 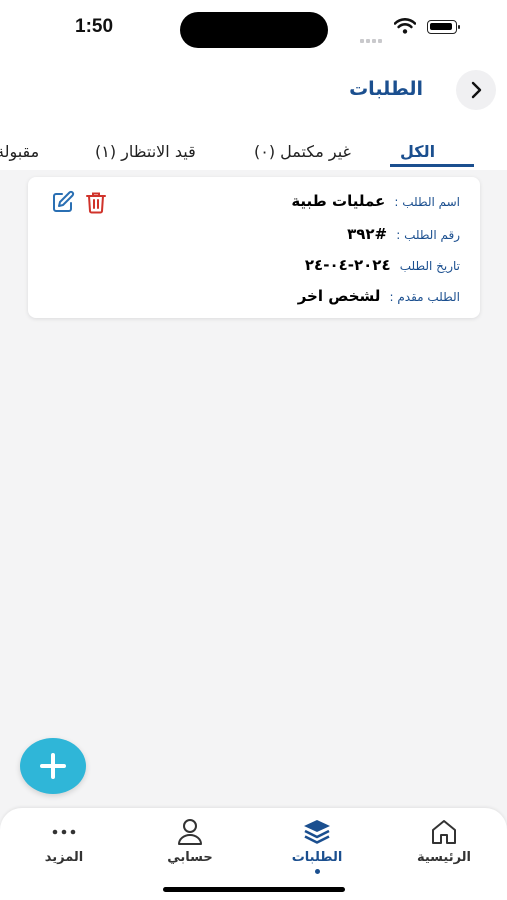 I want to click on active-indicator-dot, so click(x=317, y=871).